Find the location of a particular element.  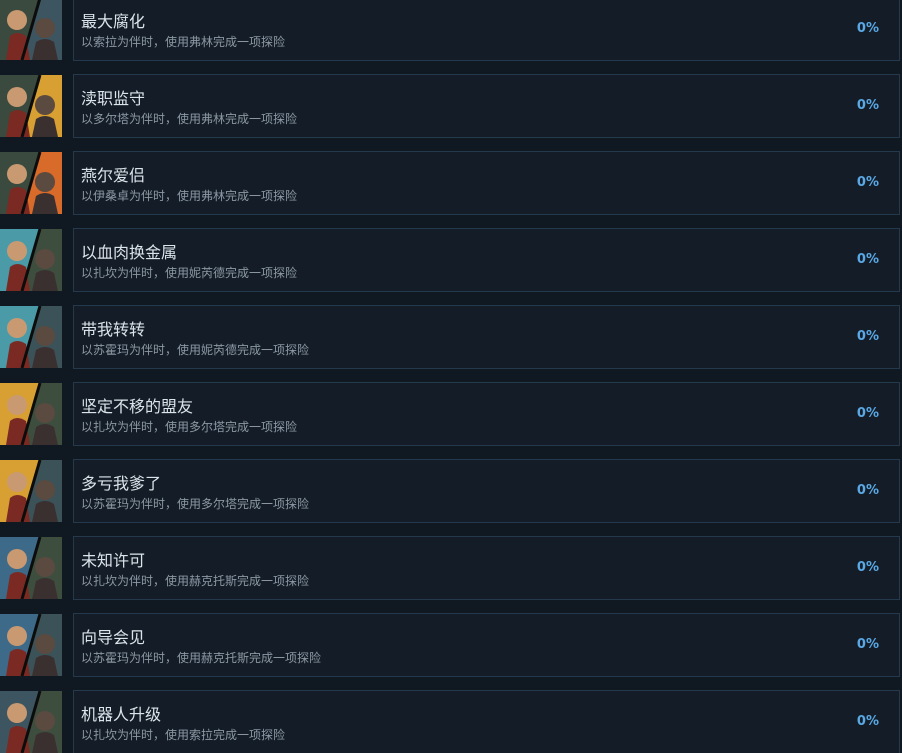

achievement-title: 以血肉换金属 is located at coordinates (129, 252).